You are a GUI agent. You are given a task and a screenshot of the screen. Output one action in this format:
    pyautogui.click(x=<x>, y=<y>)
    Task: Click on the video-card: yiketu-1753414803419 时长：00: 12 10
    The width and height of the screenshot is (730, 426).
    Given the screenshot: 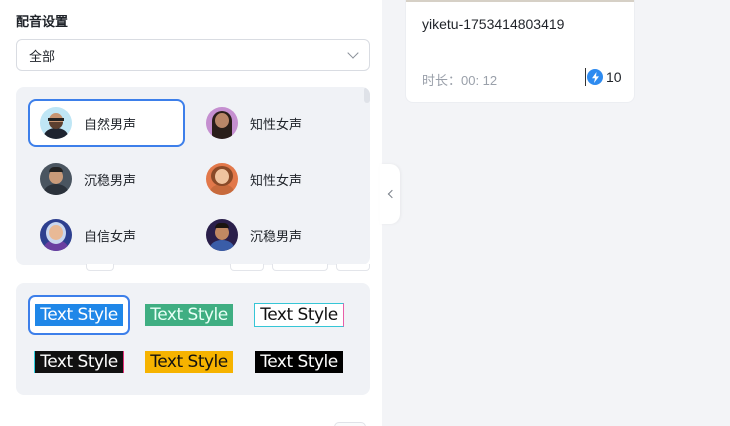 What is the action you would take?
    pyautogui.click(x=520, y=51)
    